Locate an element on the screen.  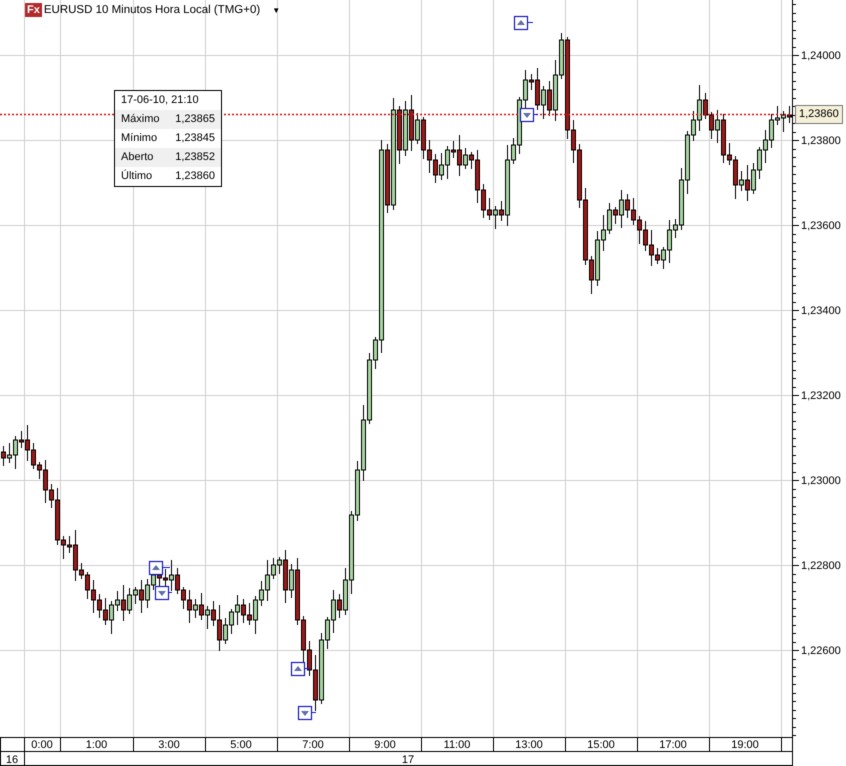
tooltip-value: 1,23865 is located at coordinates (195, 119).